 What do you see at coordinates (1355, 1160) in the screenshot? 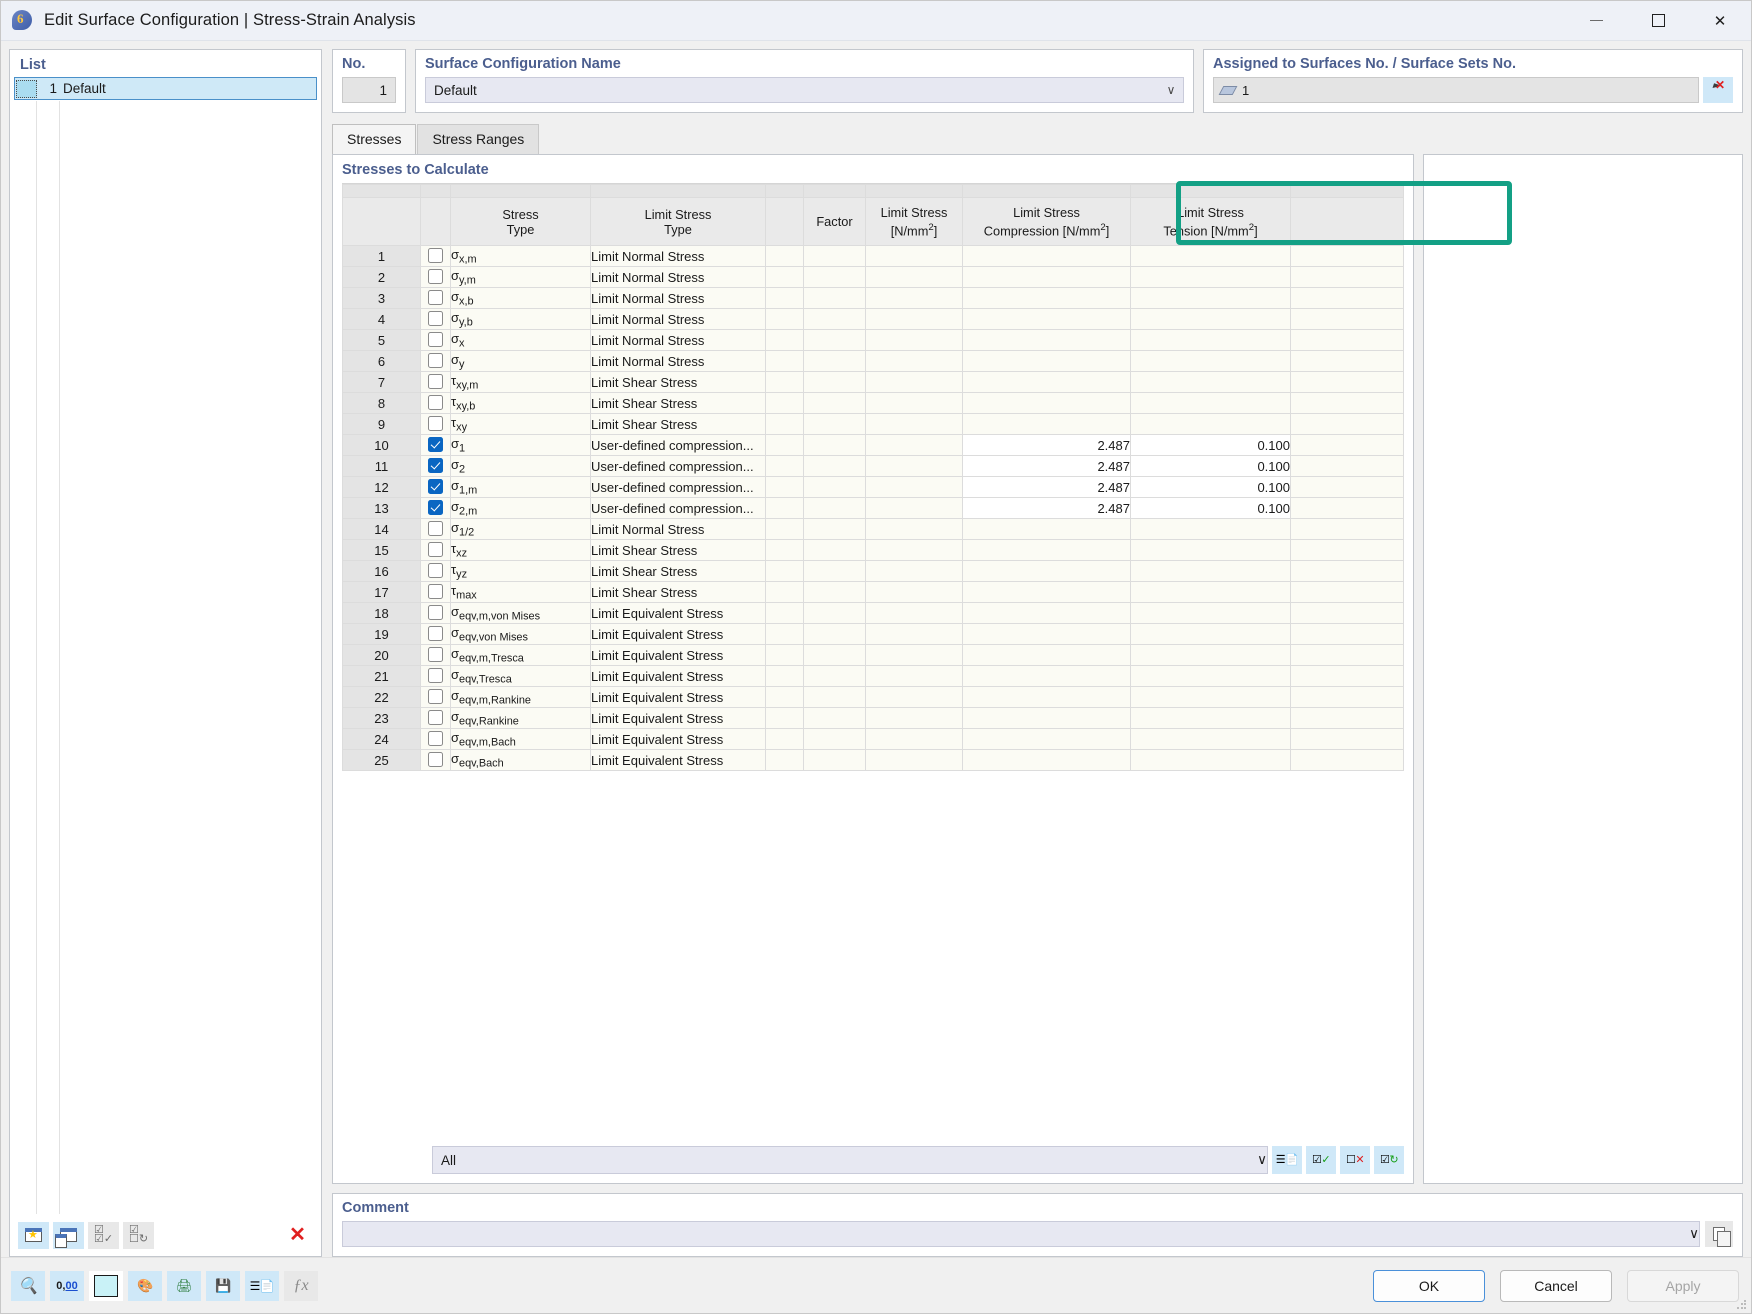
I see `uncheck-all-button: ☐✕` at bounding box center [1355, 1160].